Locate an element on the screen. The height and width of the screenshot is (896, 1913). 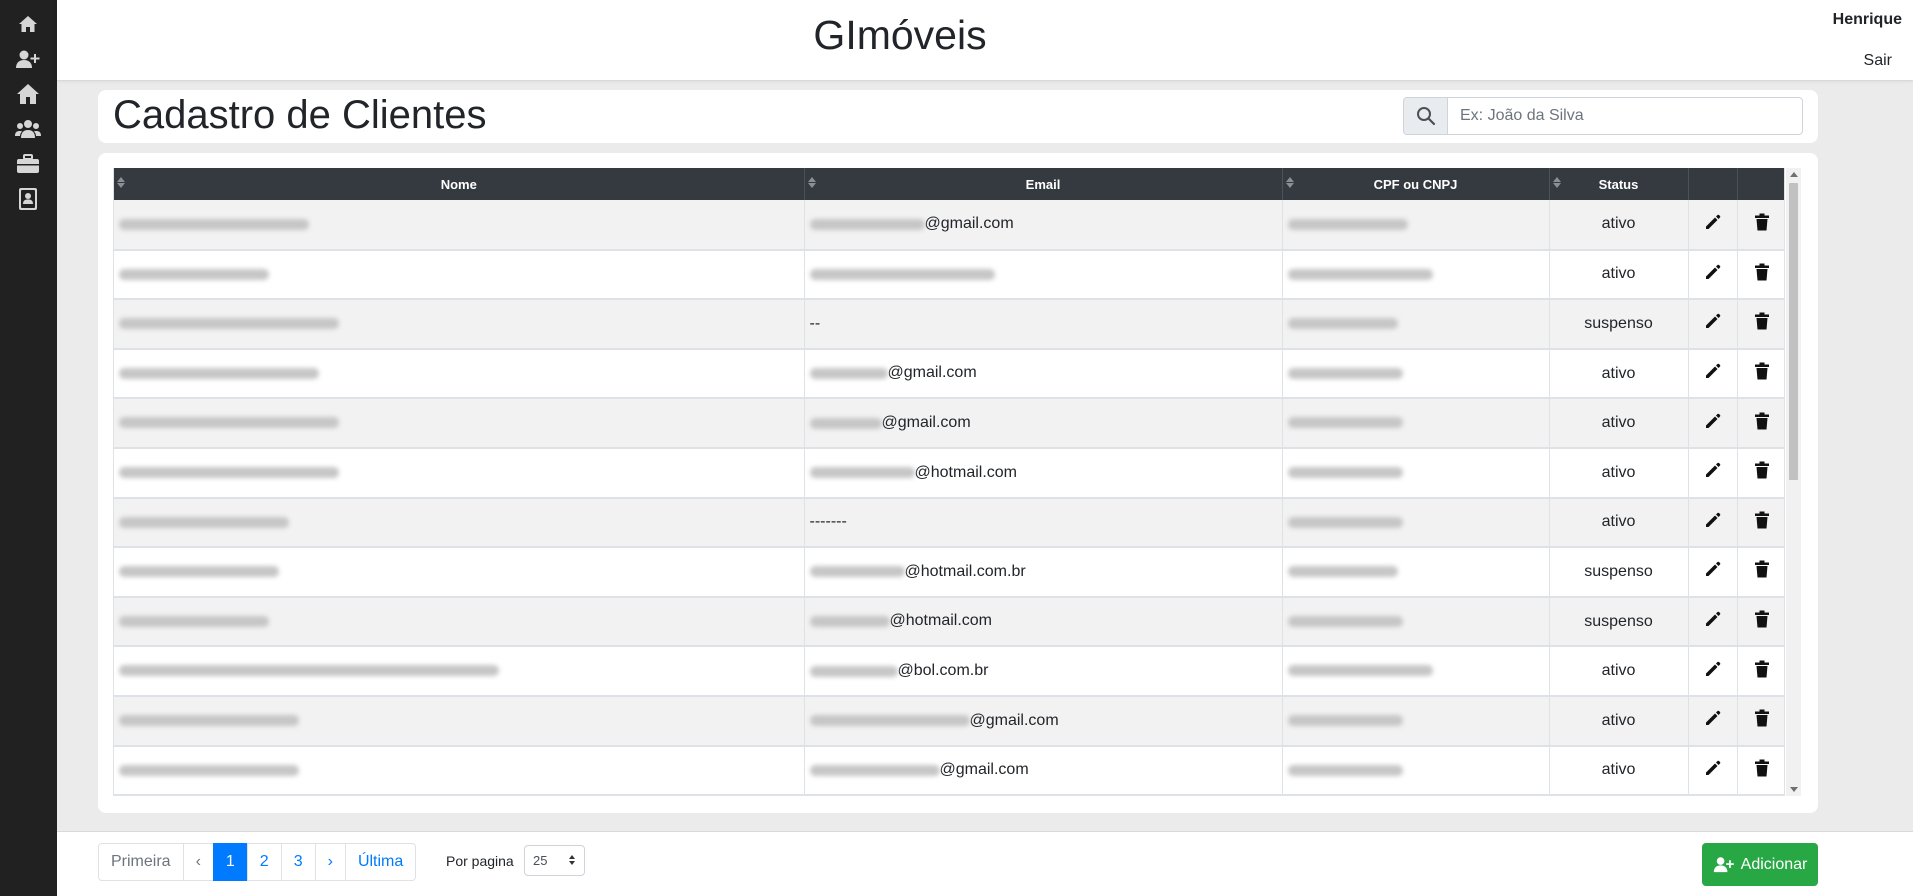
home-icon is located at coordinates (28, 24).